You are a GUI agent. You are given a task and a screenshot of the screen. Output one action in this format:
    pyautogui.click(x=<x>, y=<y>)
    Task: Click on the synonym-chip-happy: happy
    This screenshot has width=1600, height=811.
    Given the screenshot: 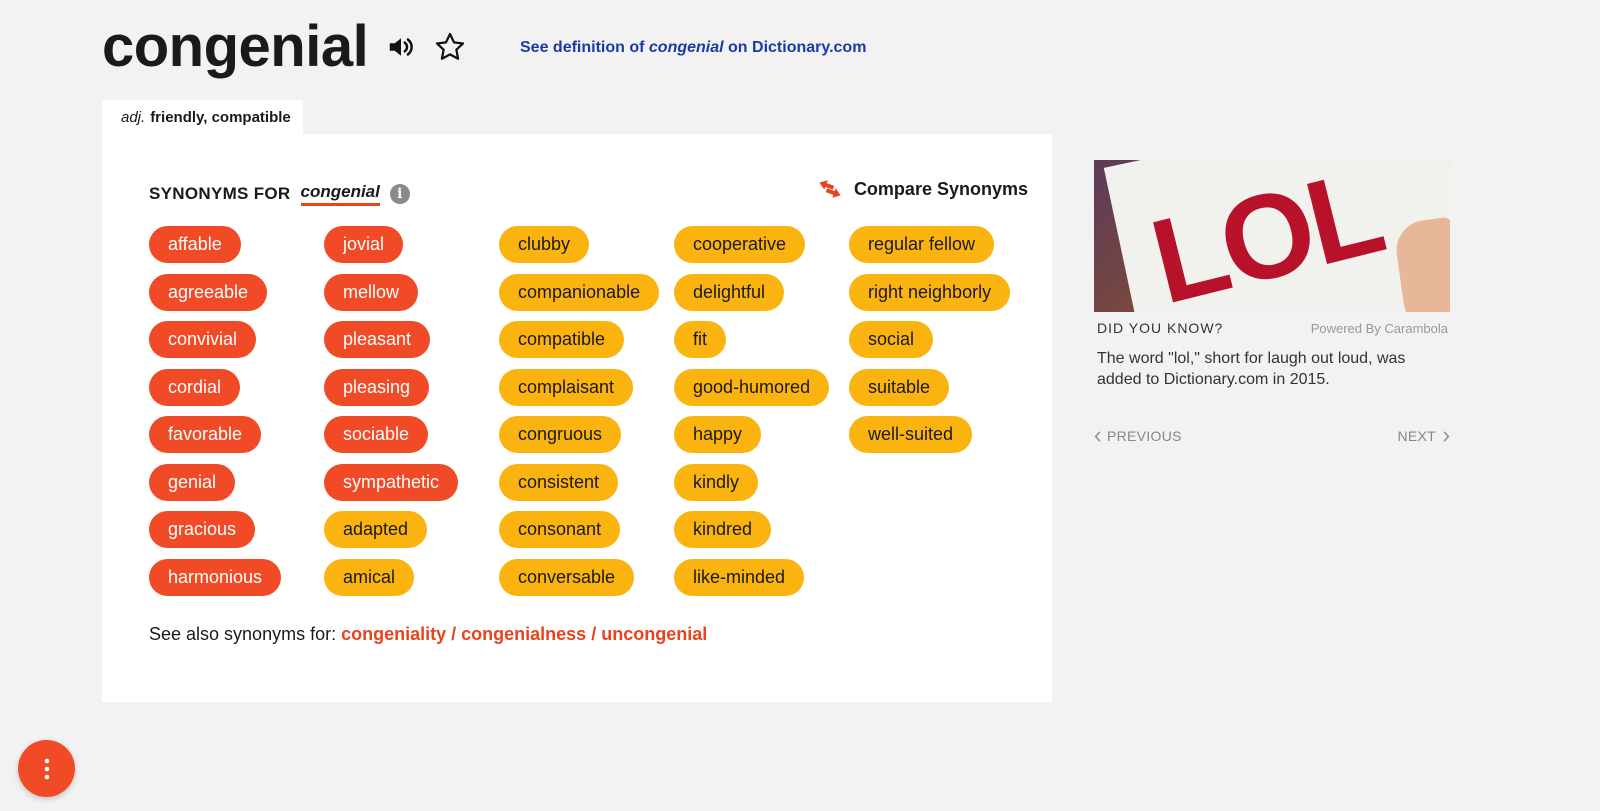 What is the action you would take?
    pyautogui.click(x=718, y=434)
    